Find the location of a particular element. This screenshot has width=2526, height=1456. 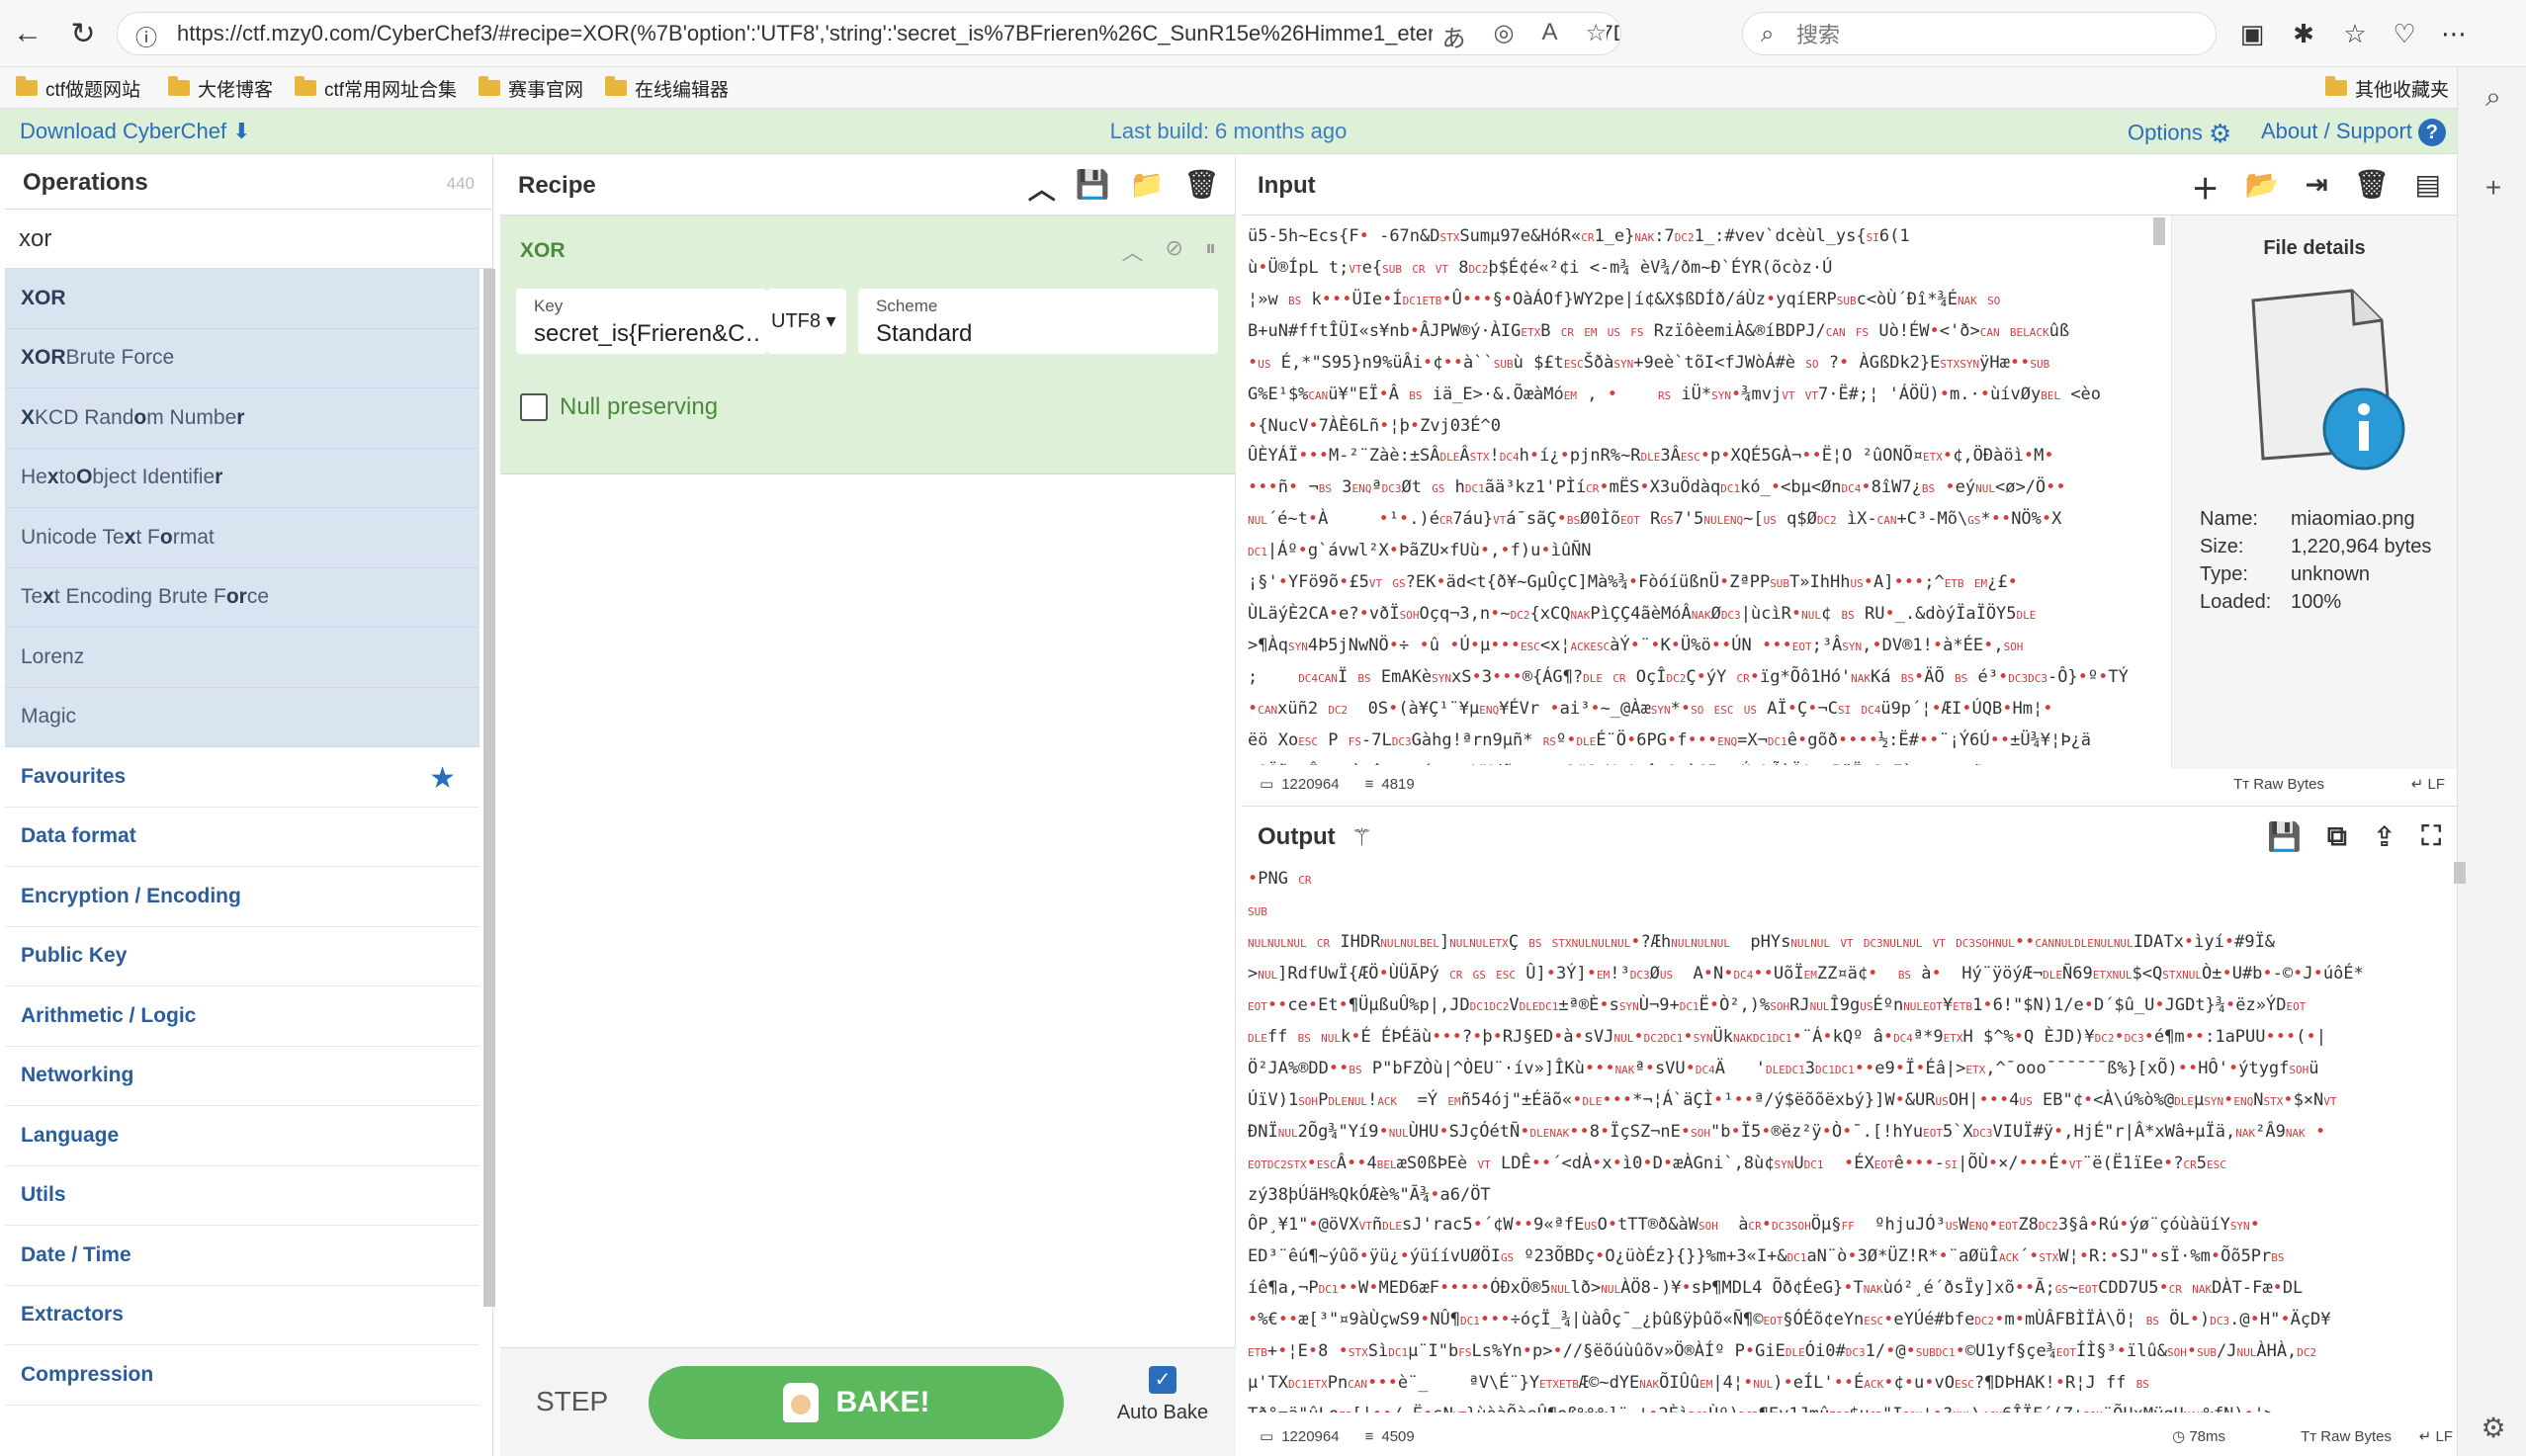

add-tab-icon: ＋ is located at coordinates (2206, 188).